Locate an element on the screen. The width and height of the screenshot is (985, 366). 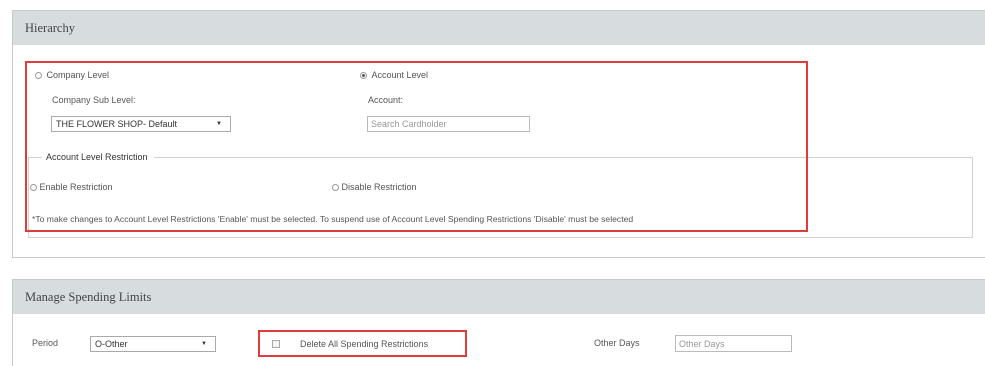
spending-header: Manage Spending Limits is located at coordinates (499, 297).